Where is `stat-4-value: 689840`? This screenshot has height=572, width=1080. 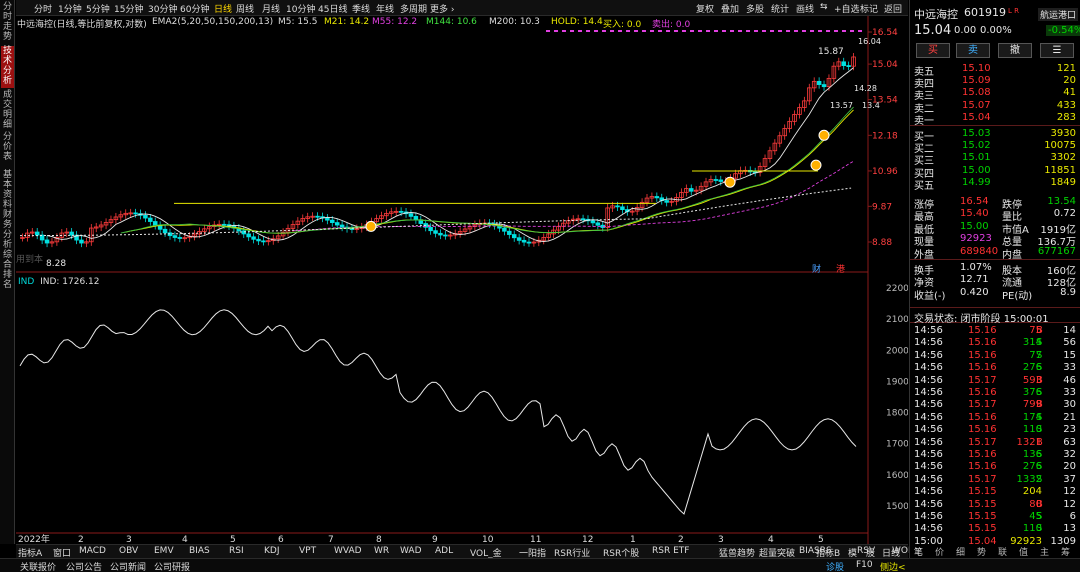 stat-4-value: 689840 is located at coordinates (979, 251).